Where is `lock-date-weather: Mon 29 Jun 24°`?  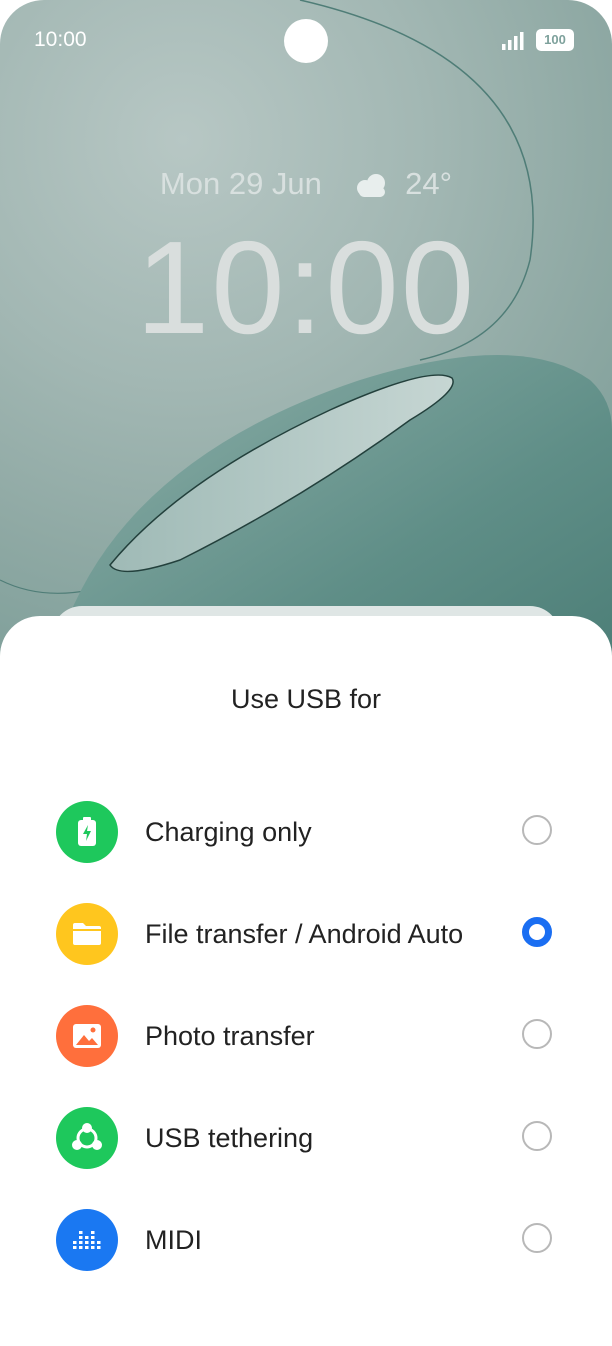
lock-date-weather: Mon 29 Jun 24° is located at coordinates (306, 184).